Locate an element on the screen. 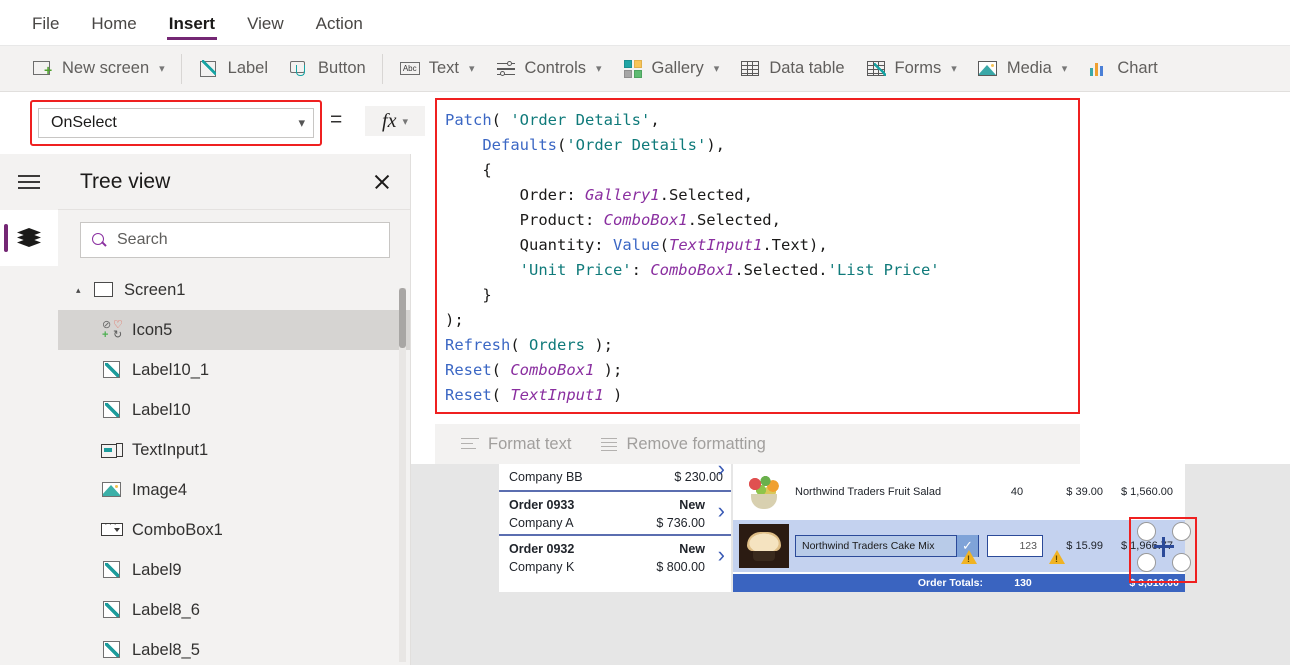  ribbon-gallery-button: Gallery ▾ is located at coordinates (671, 69).